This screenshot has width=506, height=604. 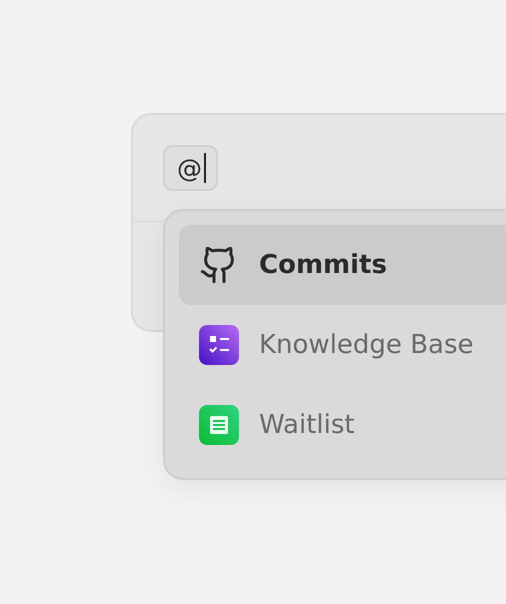 I want to click on menu-item: Commits, so click(x=342, y=265).